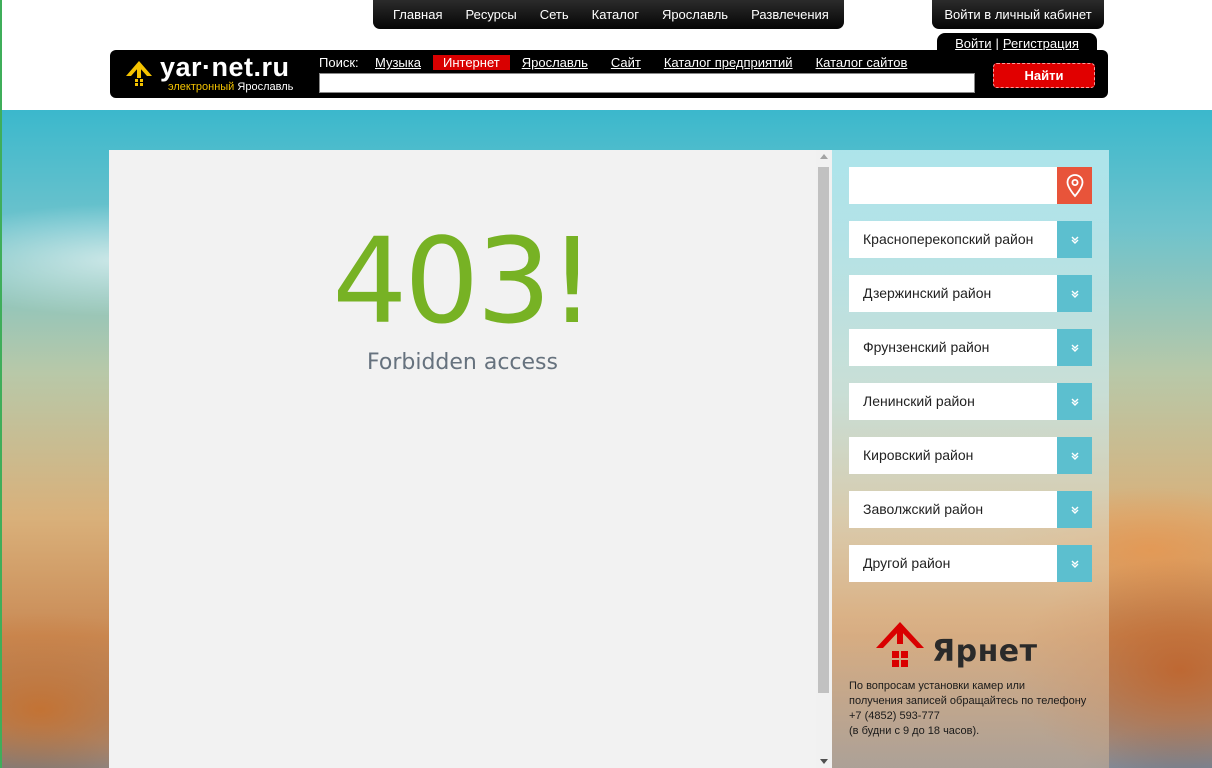 The height and width of the screenshot is (768, 1212). What do you see at coordinates (953, 185) in the screenshot?
I see `address-input` at bounding box center [953, 185].